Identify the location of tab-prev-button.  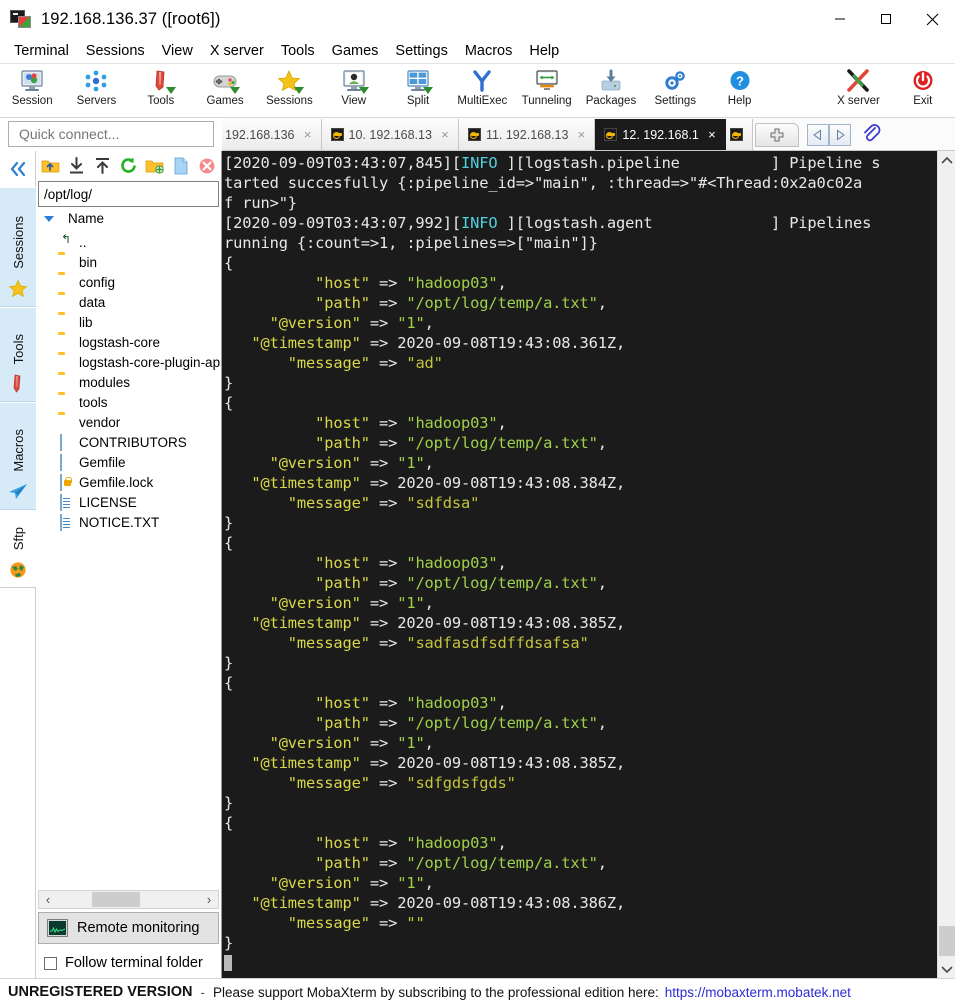
(817, 135).